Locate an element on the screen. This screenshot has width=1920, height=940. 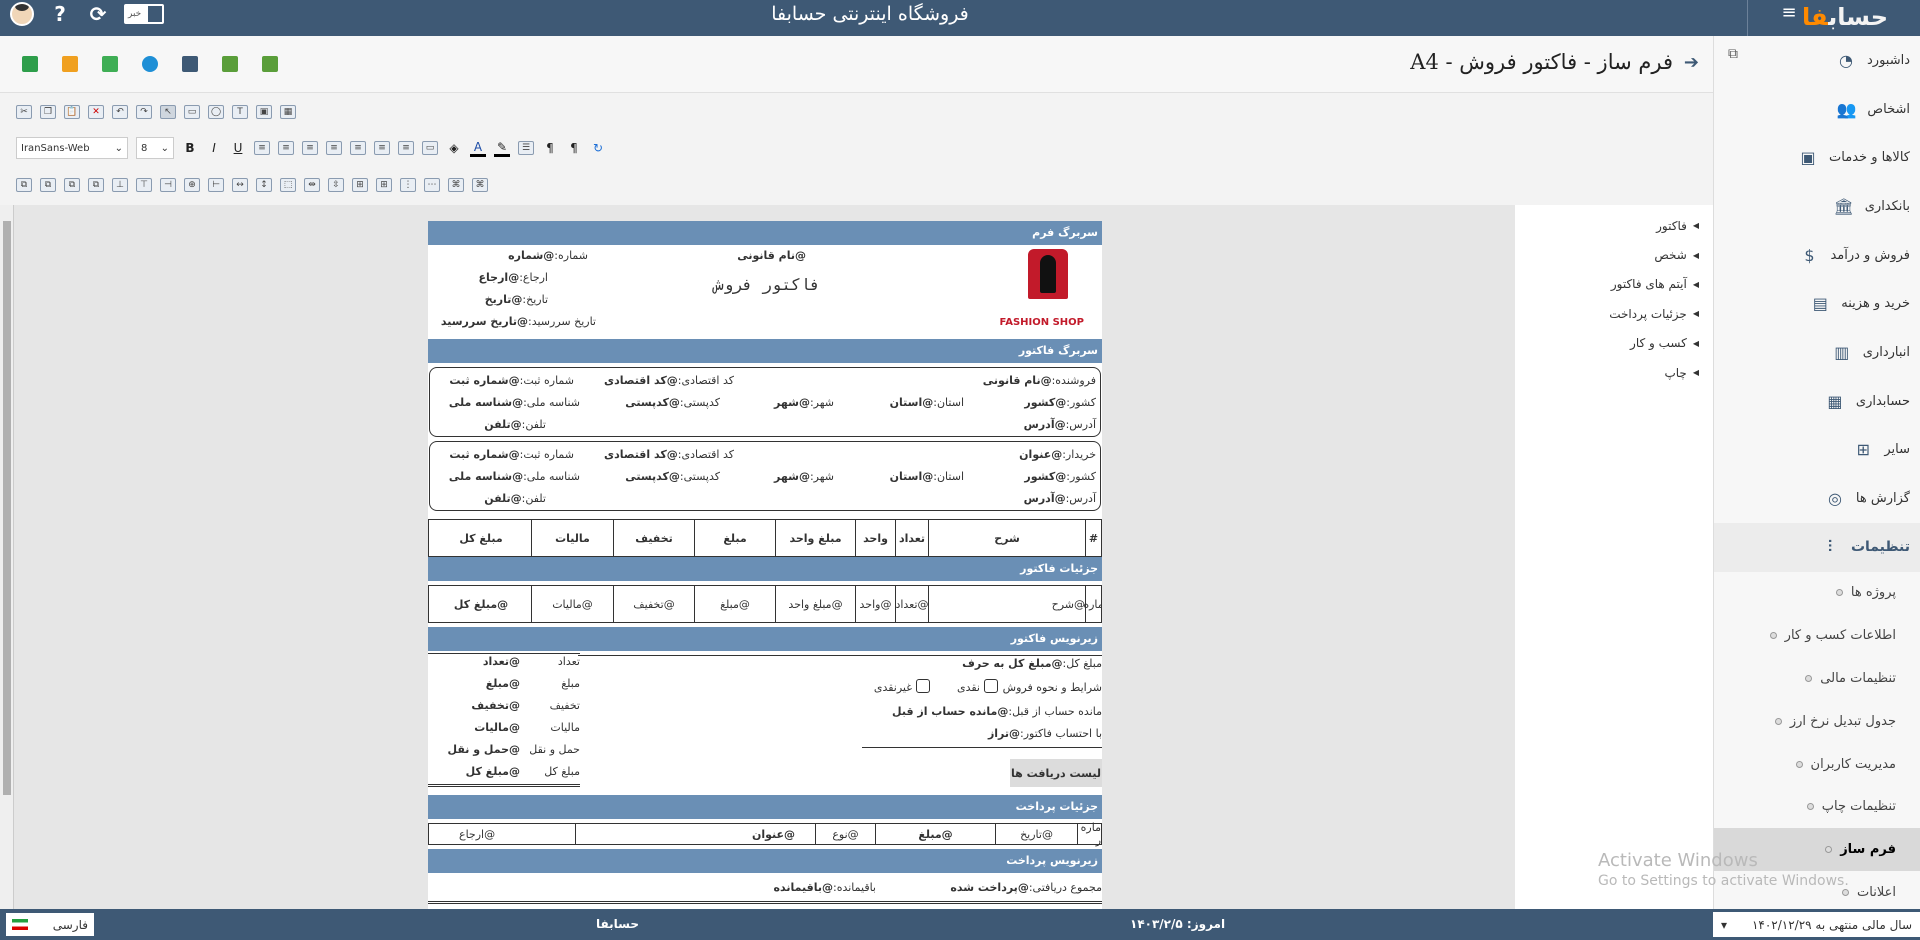
paste-icon: 📋 is located at coordinates (72, 112).